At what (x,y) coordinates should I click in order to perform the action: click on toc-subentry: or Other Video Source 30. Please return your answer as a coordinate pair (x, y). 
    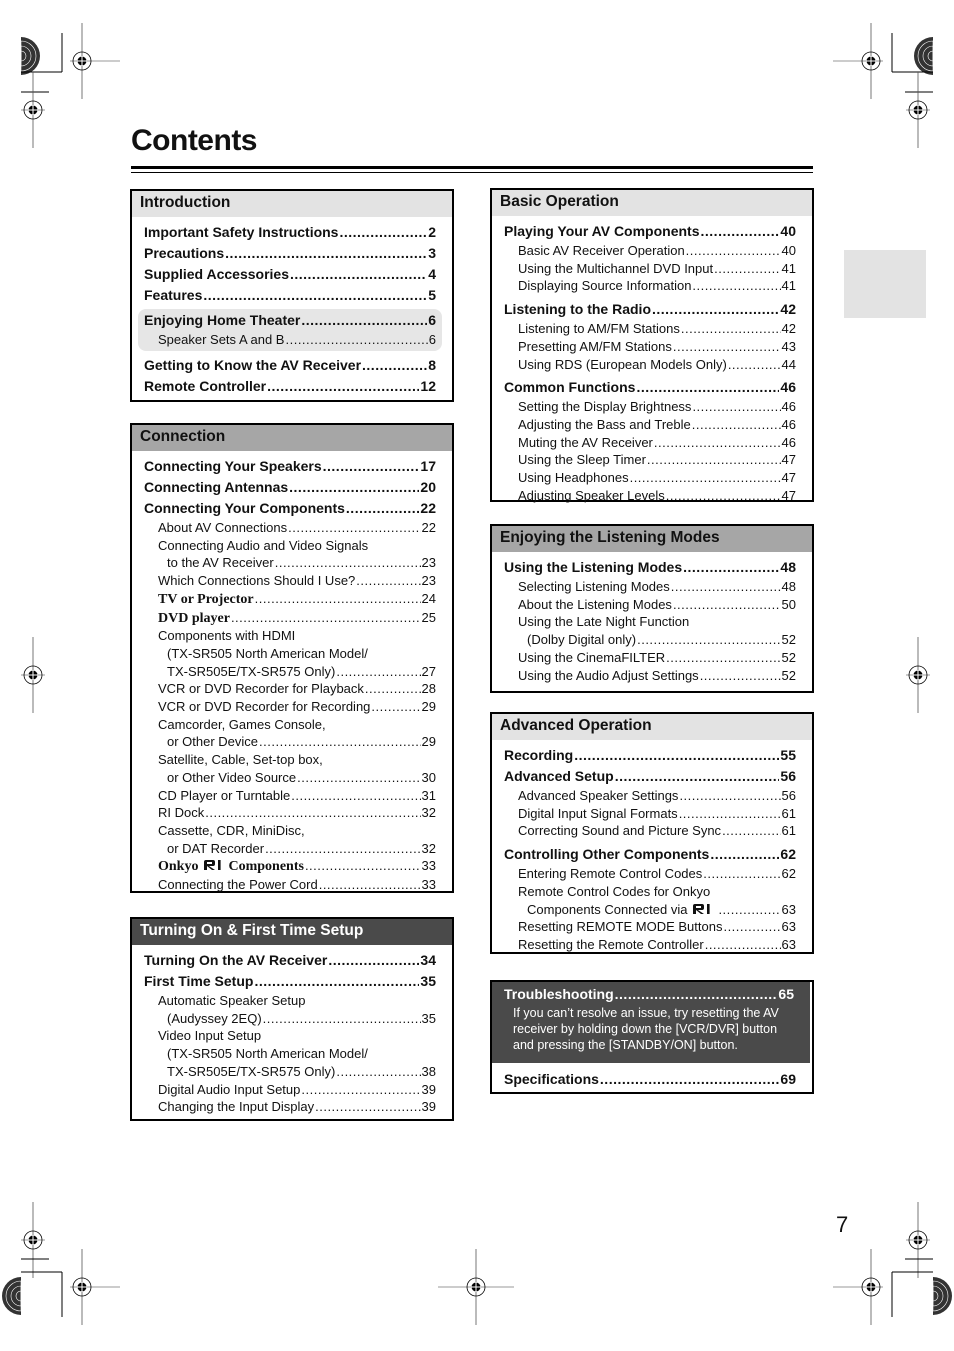
    Looking at the image, I should click on (290, 778).